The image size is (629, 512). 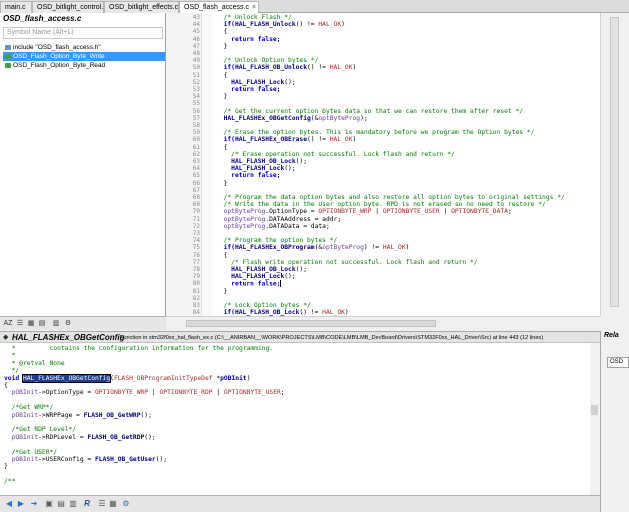 I want to click on editor-vertical-scrollbar, so click(x=614, y=164).